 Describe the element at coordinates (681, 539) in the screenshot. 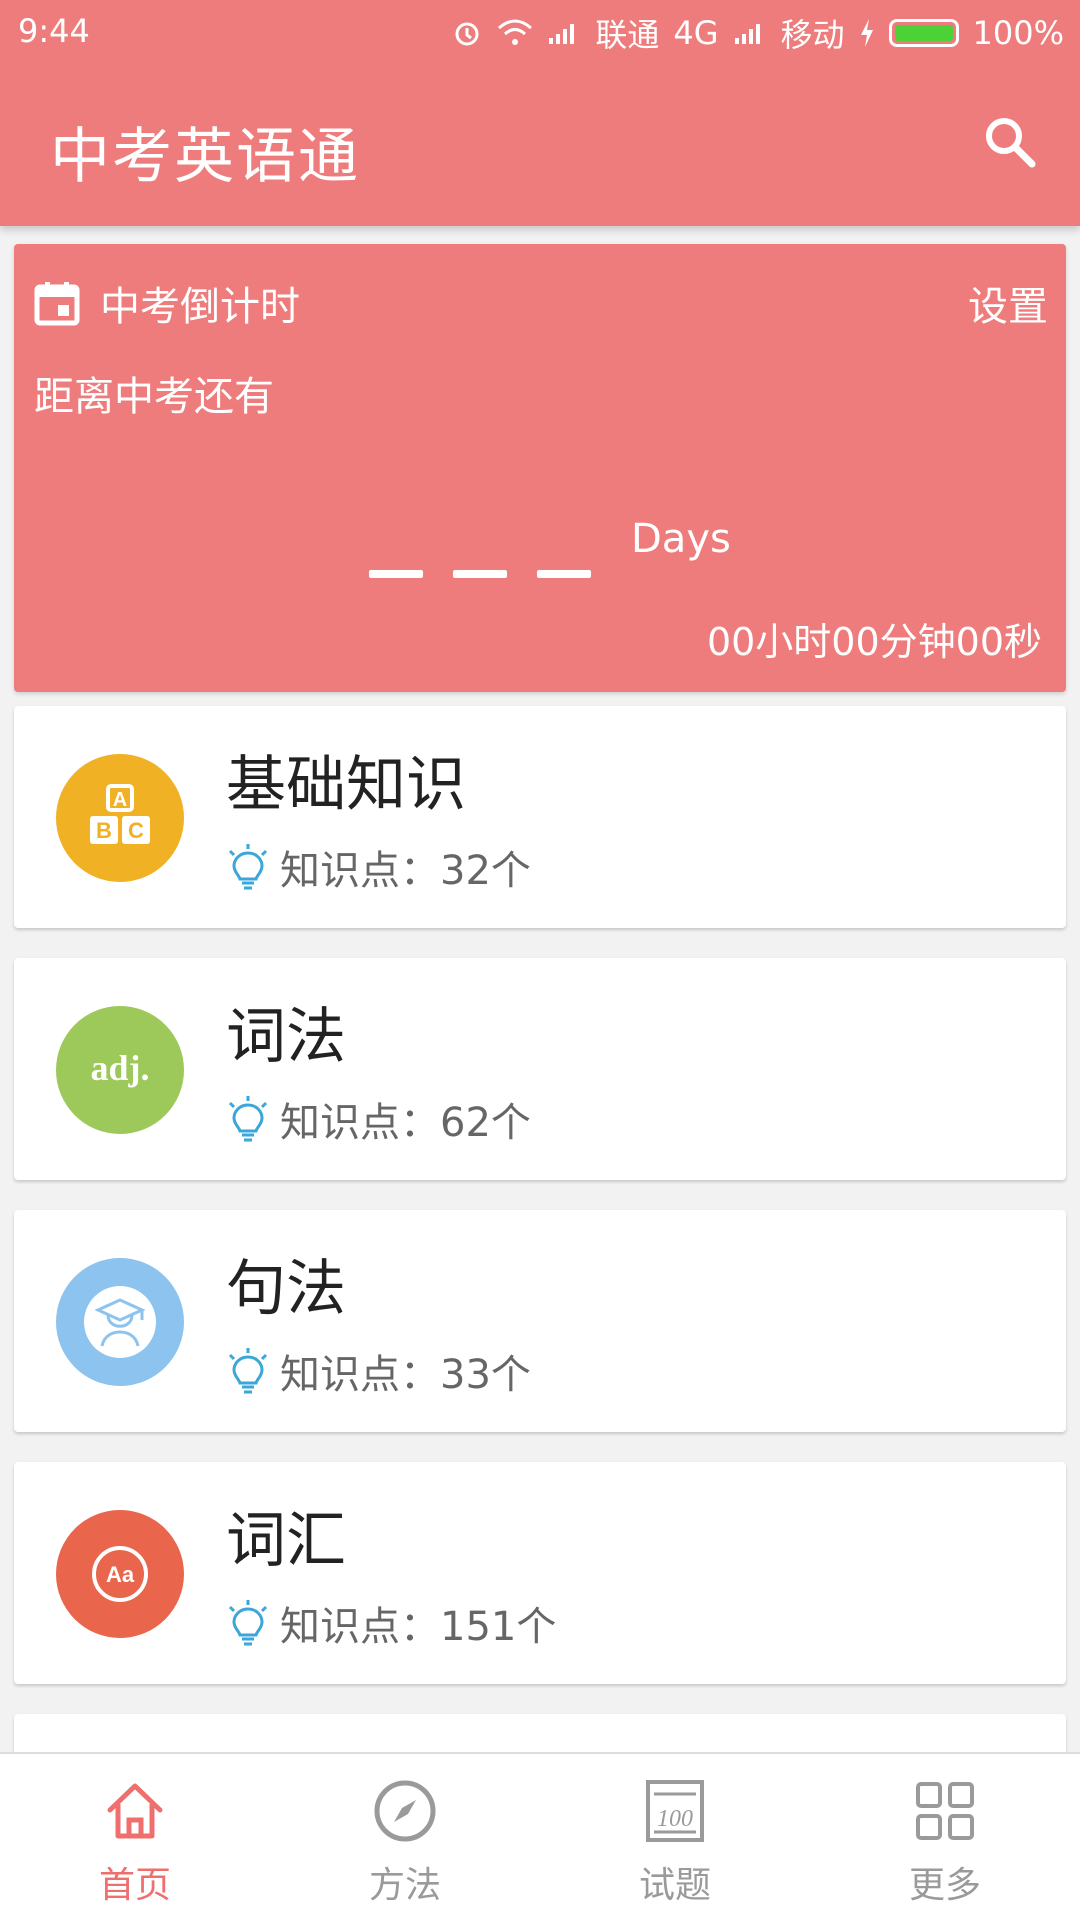

I see `days-label: Days` at that location.